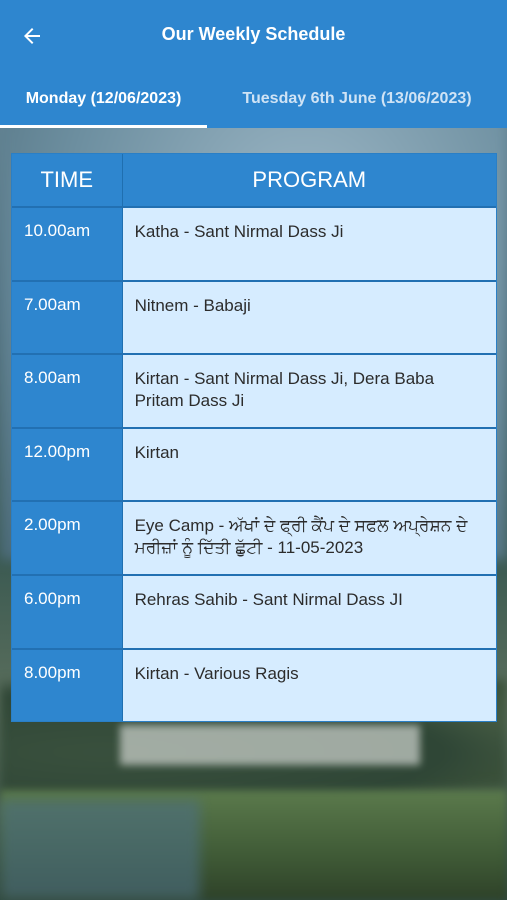 The width and height of the screenshot is (507, 900). What do you see at coordinates (357, 99) in the screenshot?
I see `tab-tuesday: Tuesday 6th June (13/06/2023)` at bounding box center [357, 99].